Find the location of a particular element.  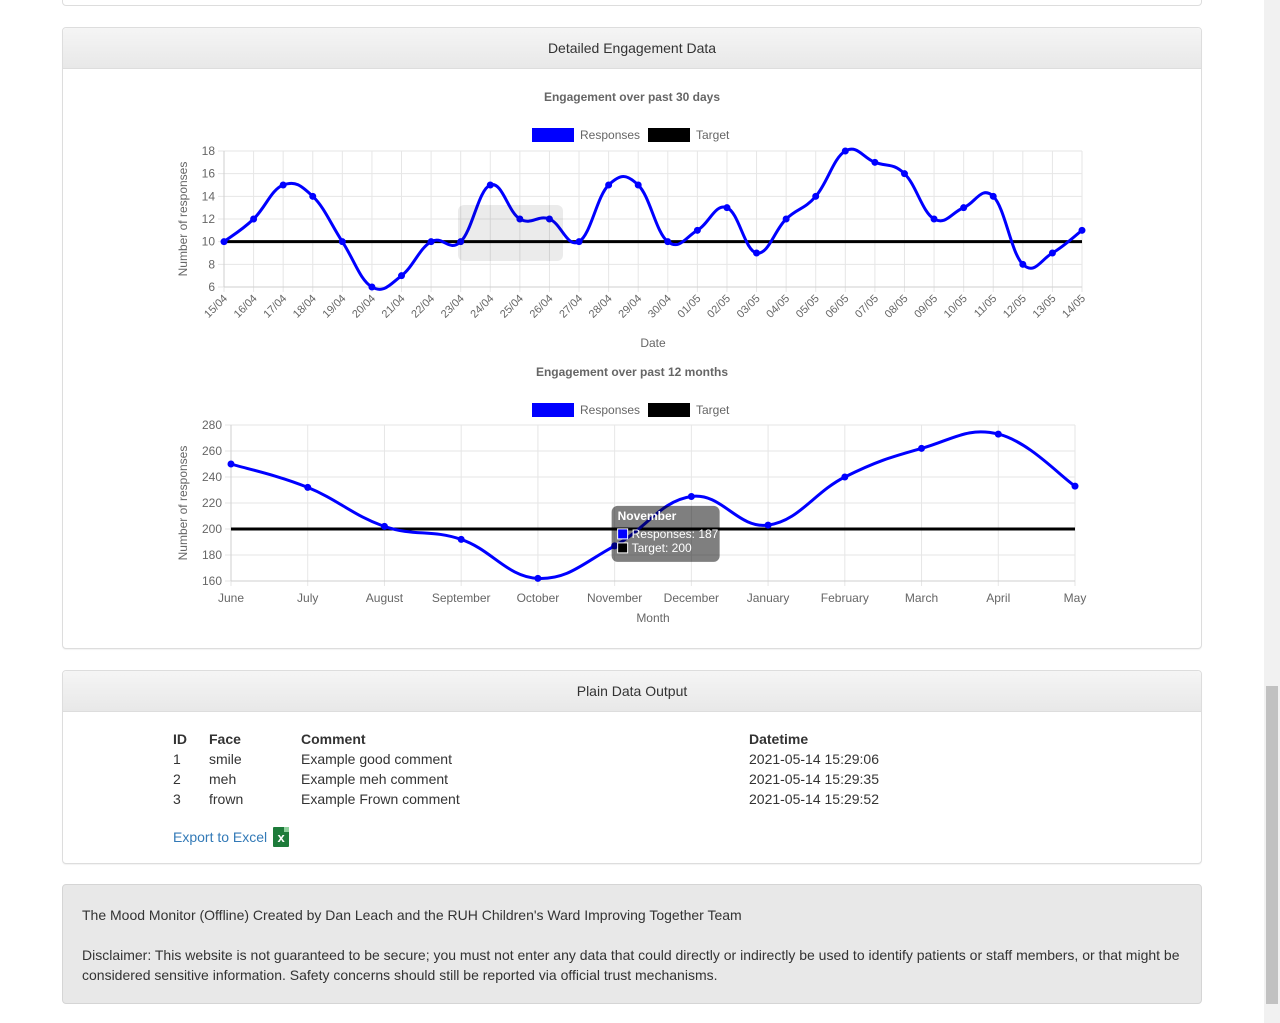

x-tick-label: 28/04 is located at coordinates (601, 307).